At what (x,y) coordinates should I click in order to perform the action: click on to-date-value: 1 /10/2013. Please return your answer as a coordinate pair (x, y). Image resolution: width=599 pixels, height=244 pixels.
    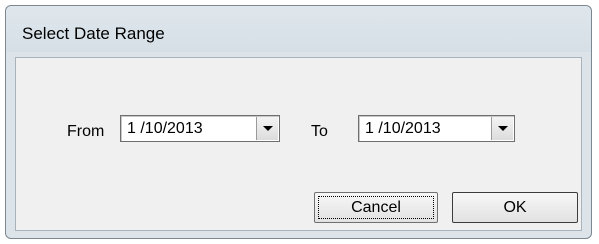
    Looking at the image, I should click on (403, 128).